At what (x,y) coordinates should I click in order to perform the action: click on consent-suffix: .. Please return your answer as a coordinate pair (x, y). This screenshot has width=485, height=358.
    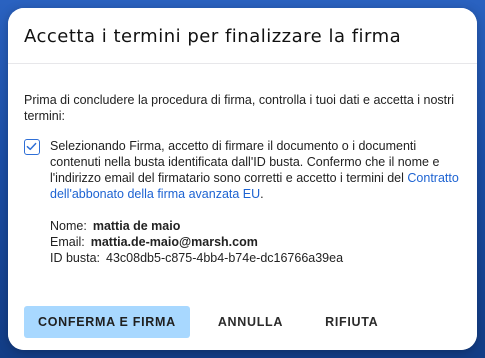
    Looking at the image, I should click on (262, 194).